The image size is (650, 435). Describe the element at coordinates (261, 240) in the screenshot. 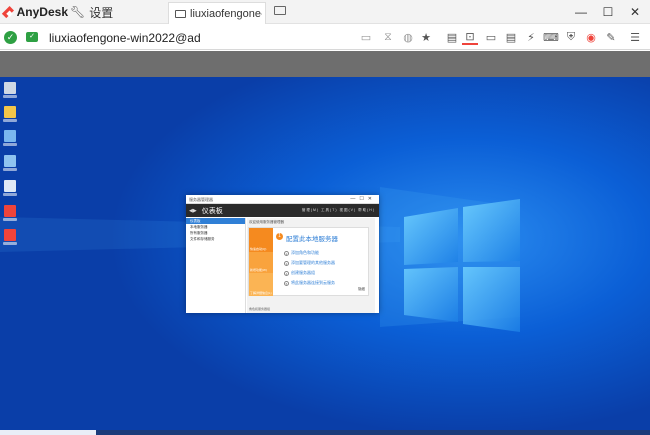

I see `sm-tile-quick-start: 快速启动(Q)` at that location.